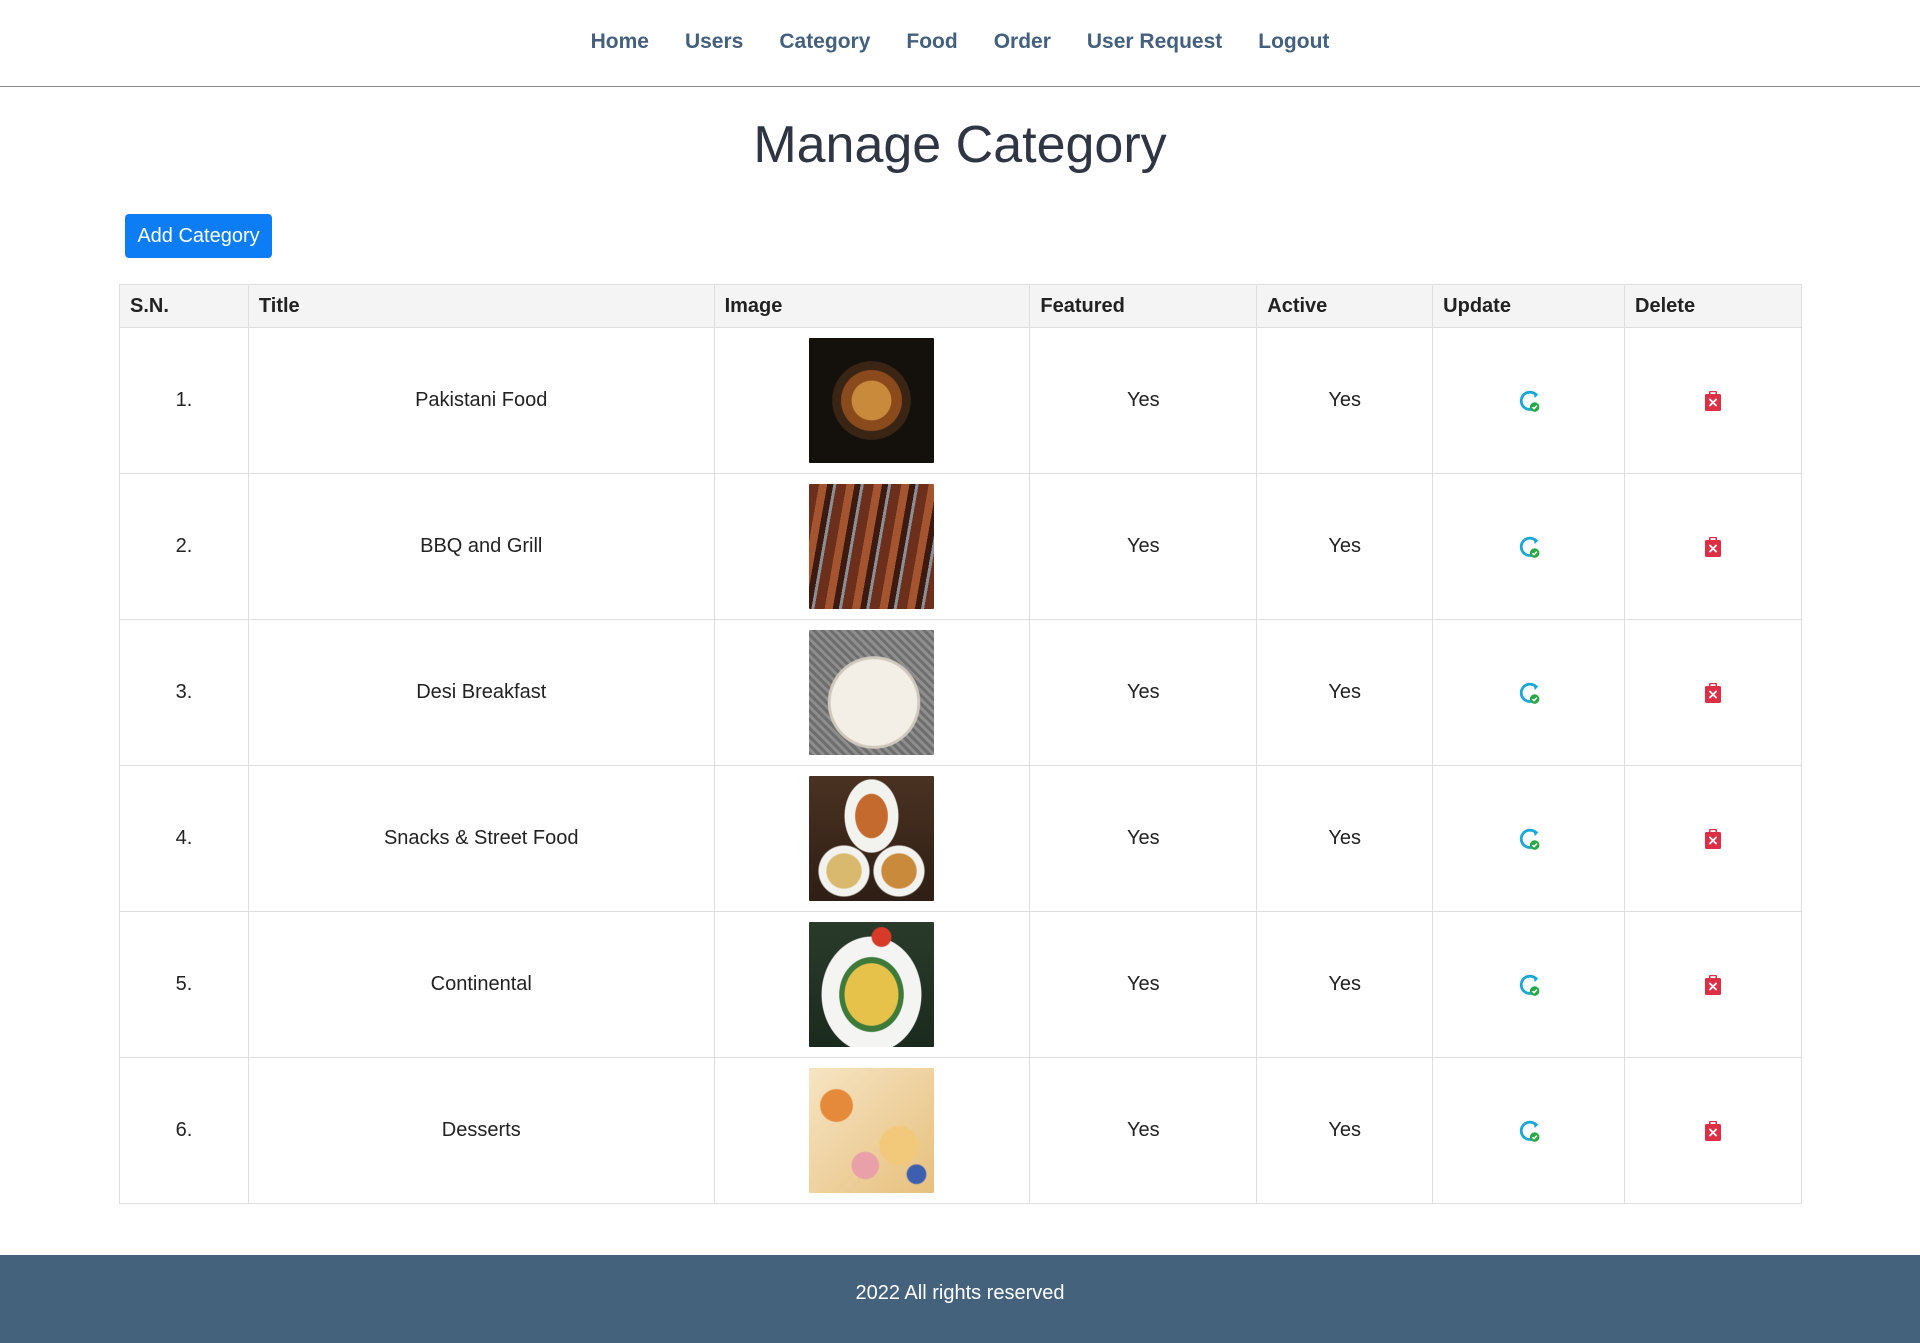  What do you see at coordinates (1022, 42) in the screenshot?
I see `nav-order-link: Order` at bounding box center [1022, 42].